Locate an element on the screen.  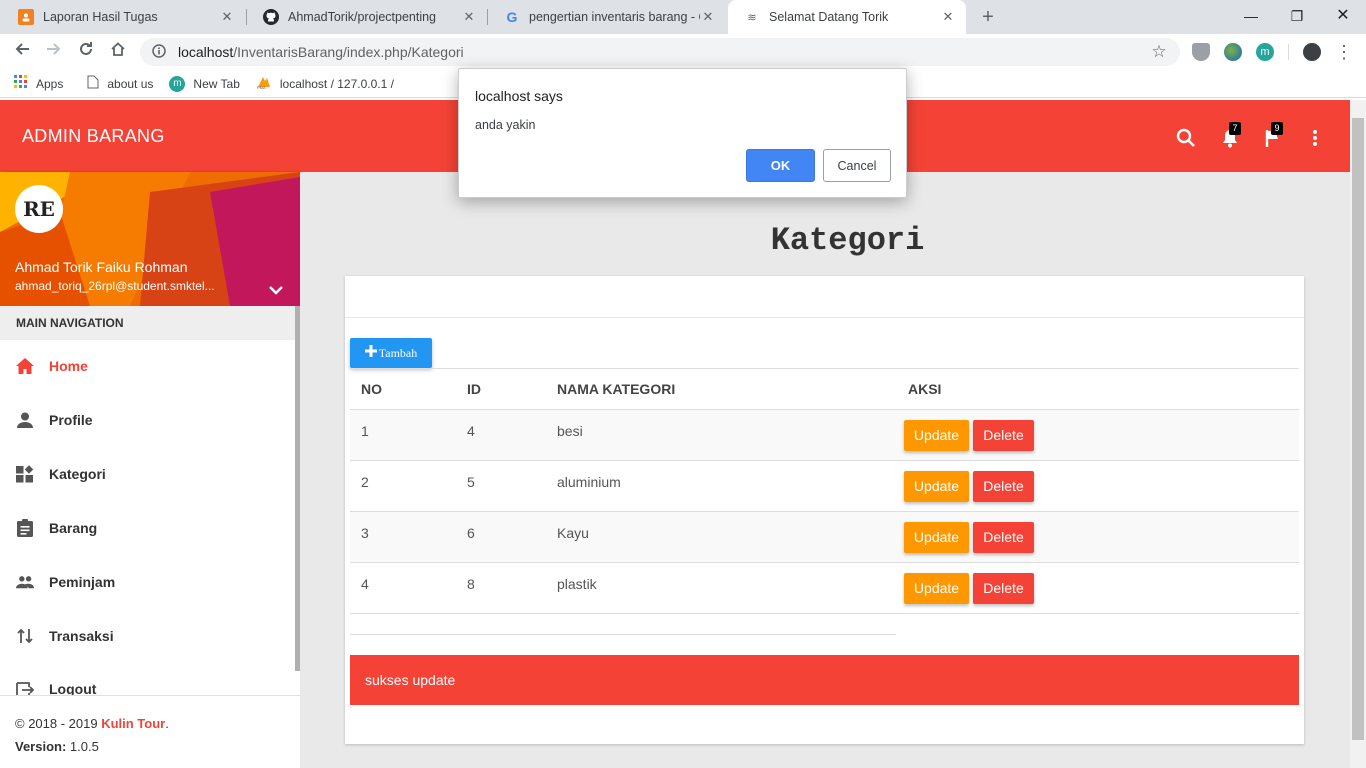
back-icon is located at coordinates (22, 52).